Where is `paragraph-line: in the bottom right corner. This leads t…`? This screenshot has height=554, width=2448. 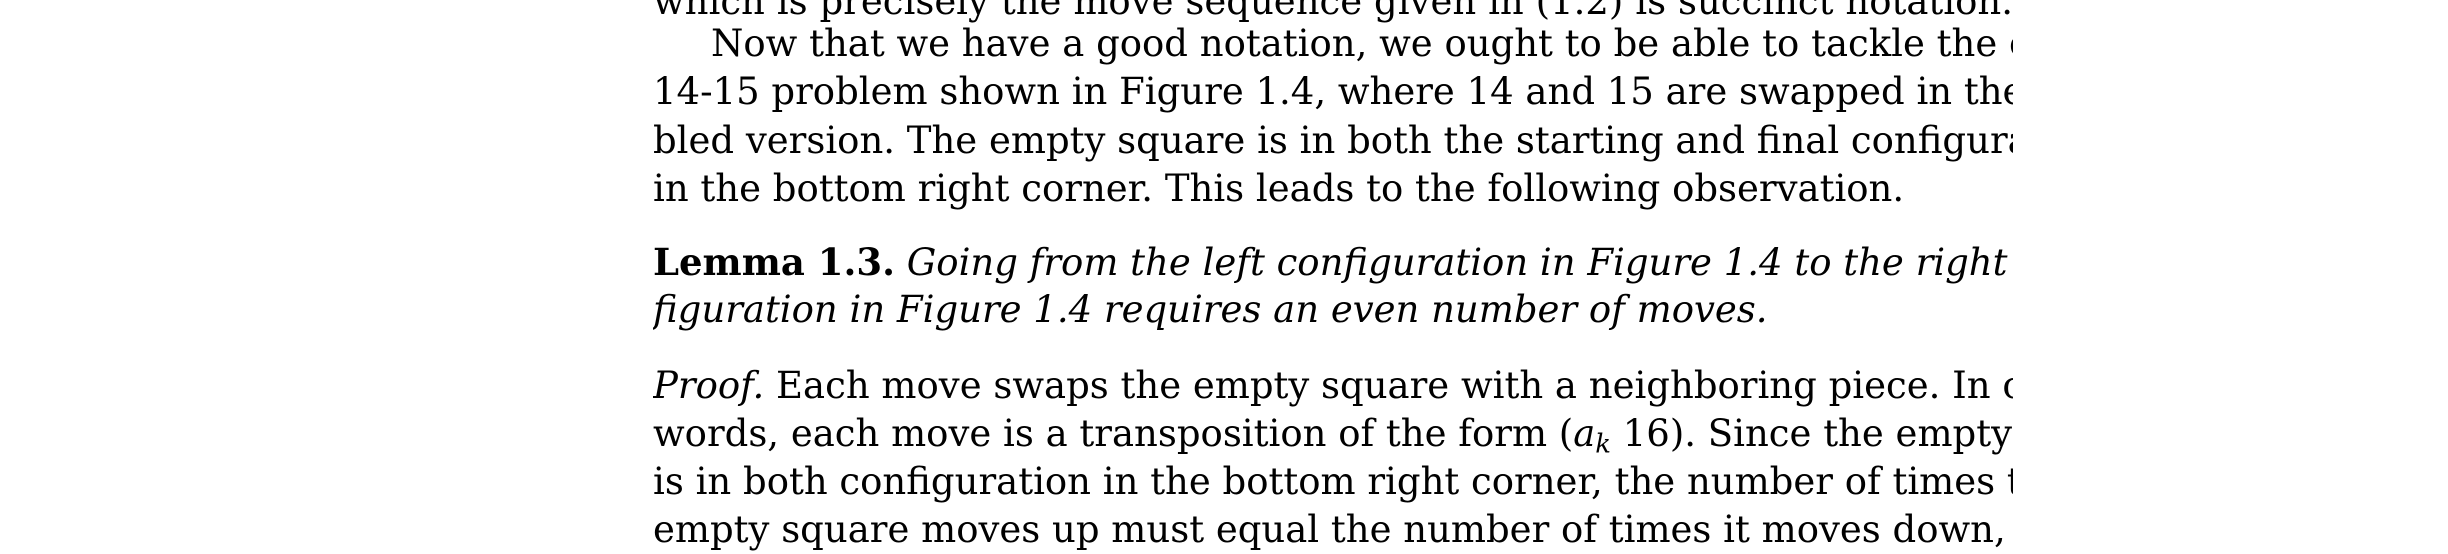 paragraph-line: in the bottom right corner. This leads t… is located at coordinates (1333, 189).